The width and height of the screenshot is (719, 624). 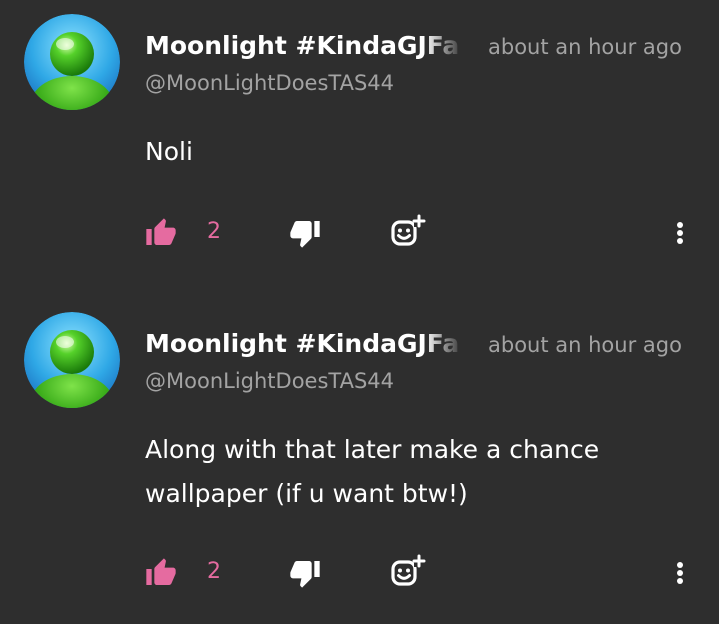 I want to click on comment-body: Noli, so click(x=169, y=151).